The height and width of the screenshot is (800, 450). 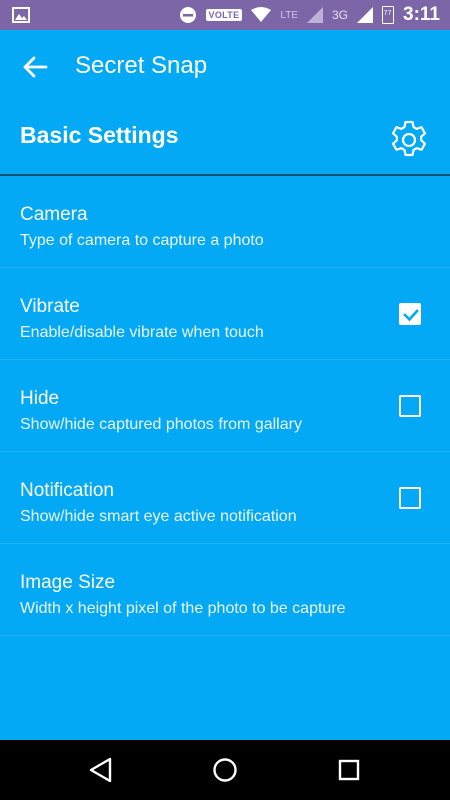 I want to click on setting-subtitle: Enable/disable vibrate when touch, so click(x=142, y=332).